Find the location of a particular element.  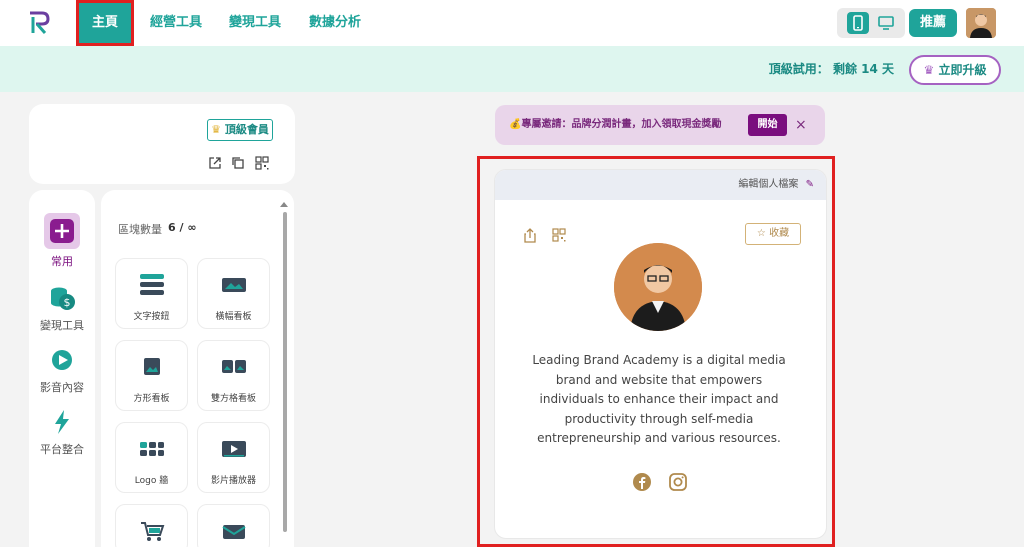

block-tile-dual-grid: 雙方格看板 is located at coordinates (233, 375).